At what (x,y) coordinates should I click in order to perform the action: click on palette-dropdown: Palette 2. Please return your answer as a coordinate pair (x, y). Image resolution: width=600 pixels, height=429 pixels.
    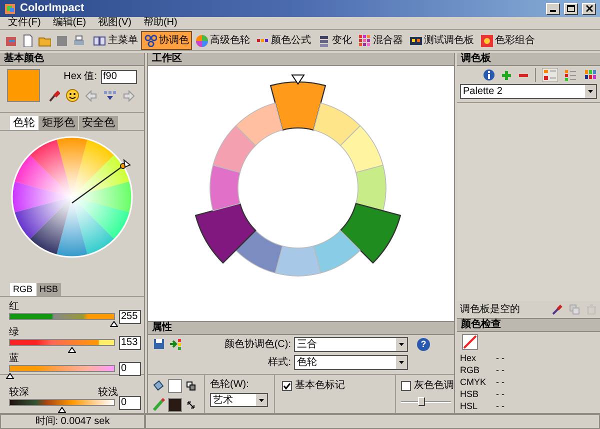
    Looking at the image, I should click on (528, 91).